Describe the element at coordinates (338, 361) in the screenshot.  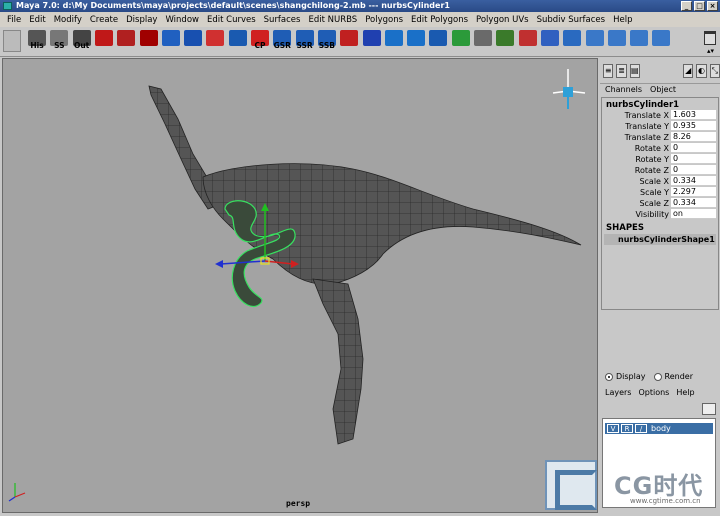
I see `dino-leg` at that location.